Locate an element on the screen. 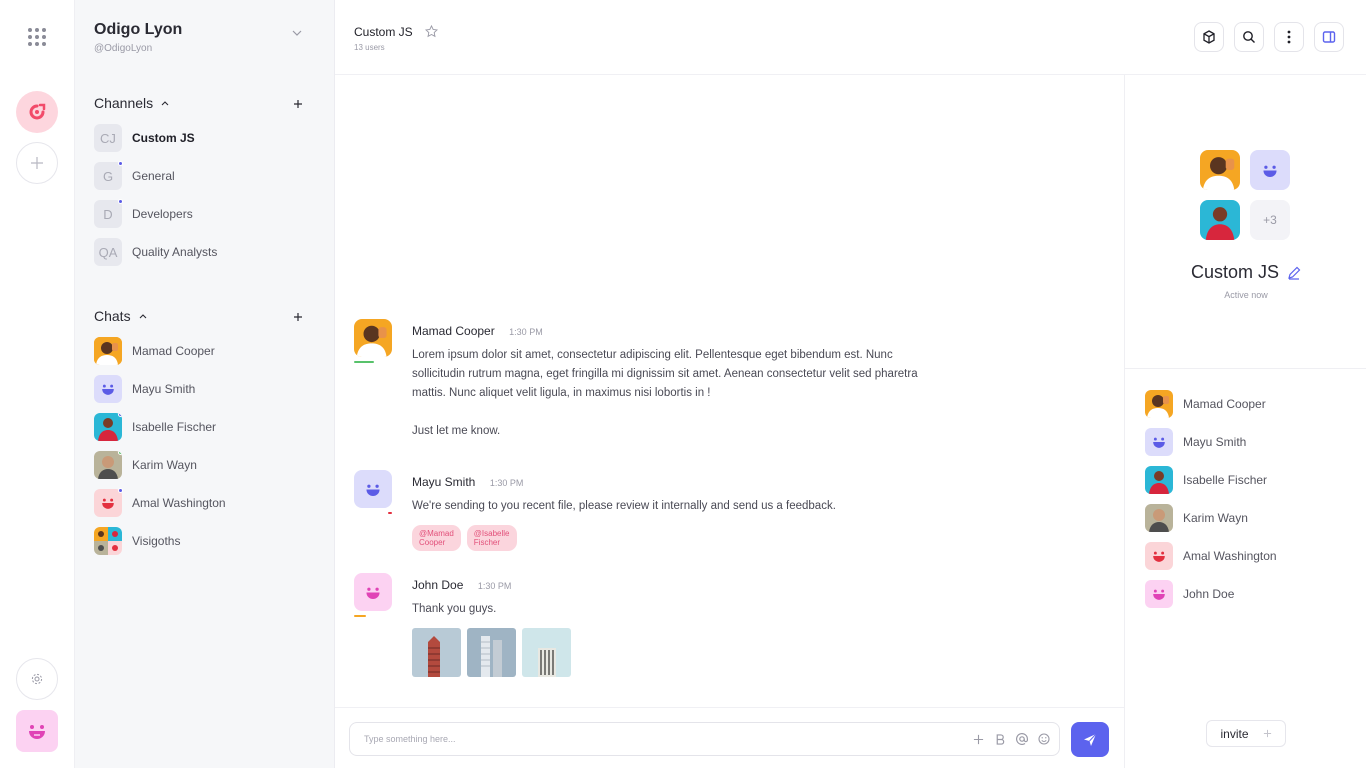 The height and width of the screenshot is (768, 1366). avatar-photo-icon is located at coordinates (108, 465).